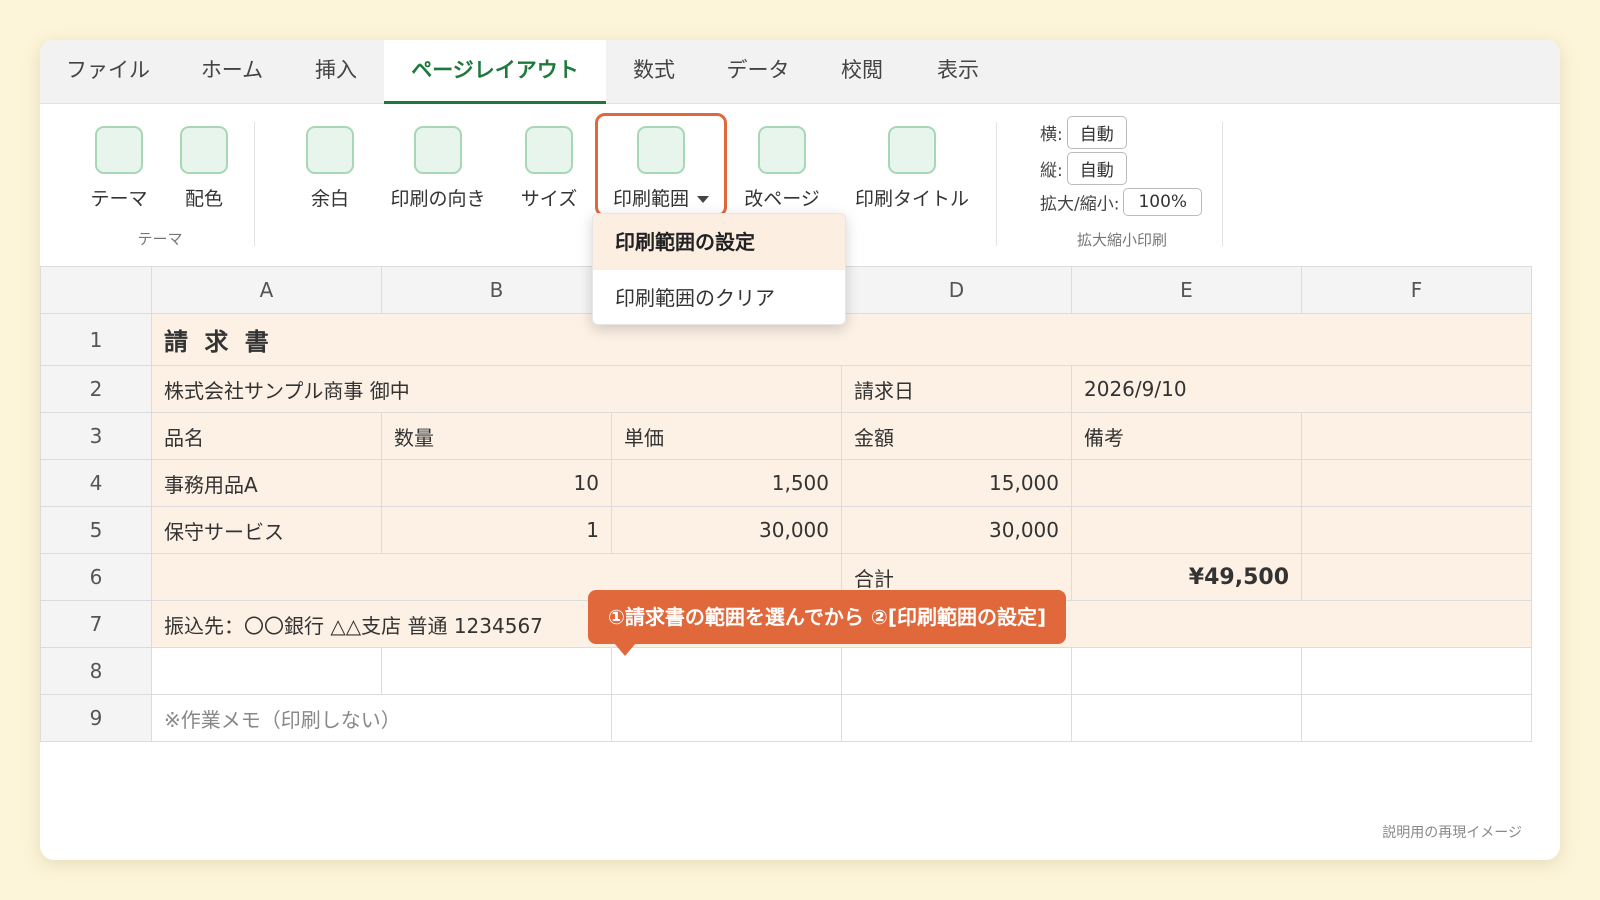 The image size is (1600, 900). I want to click on row-header: 7, so click(96, 624).